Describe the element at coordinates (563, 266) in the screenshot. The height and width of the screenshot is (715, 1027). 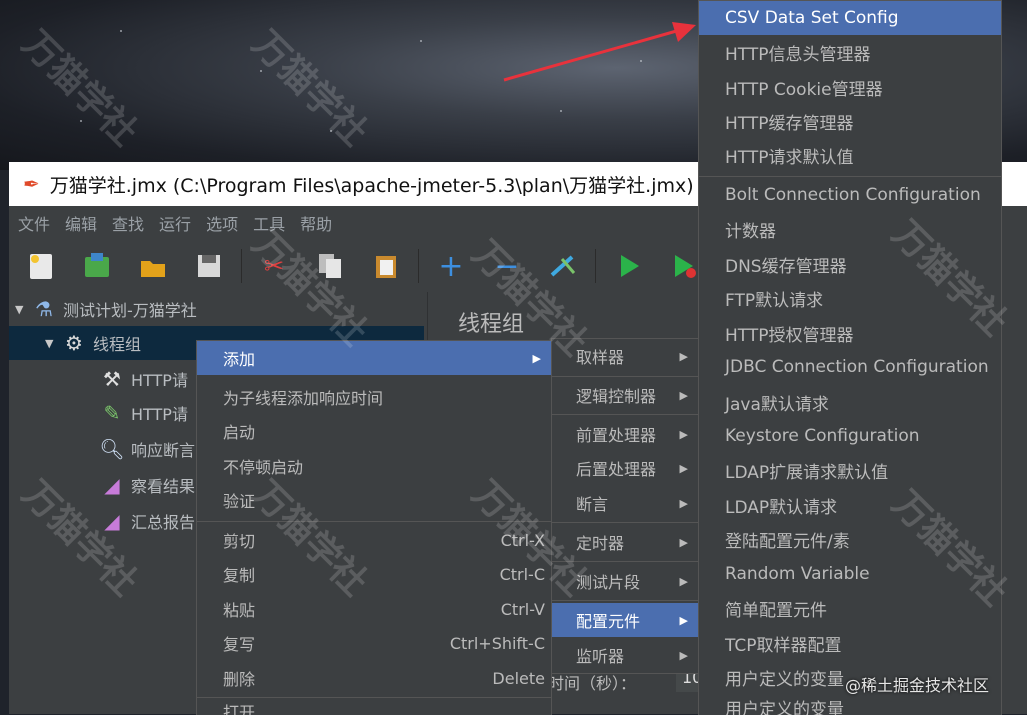
I see `toggle-icon` at that location.